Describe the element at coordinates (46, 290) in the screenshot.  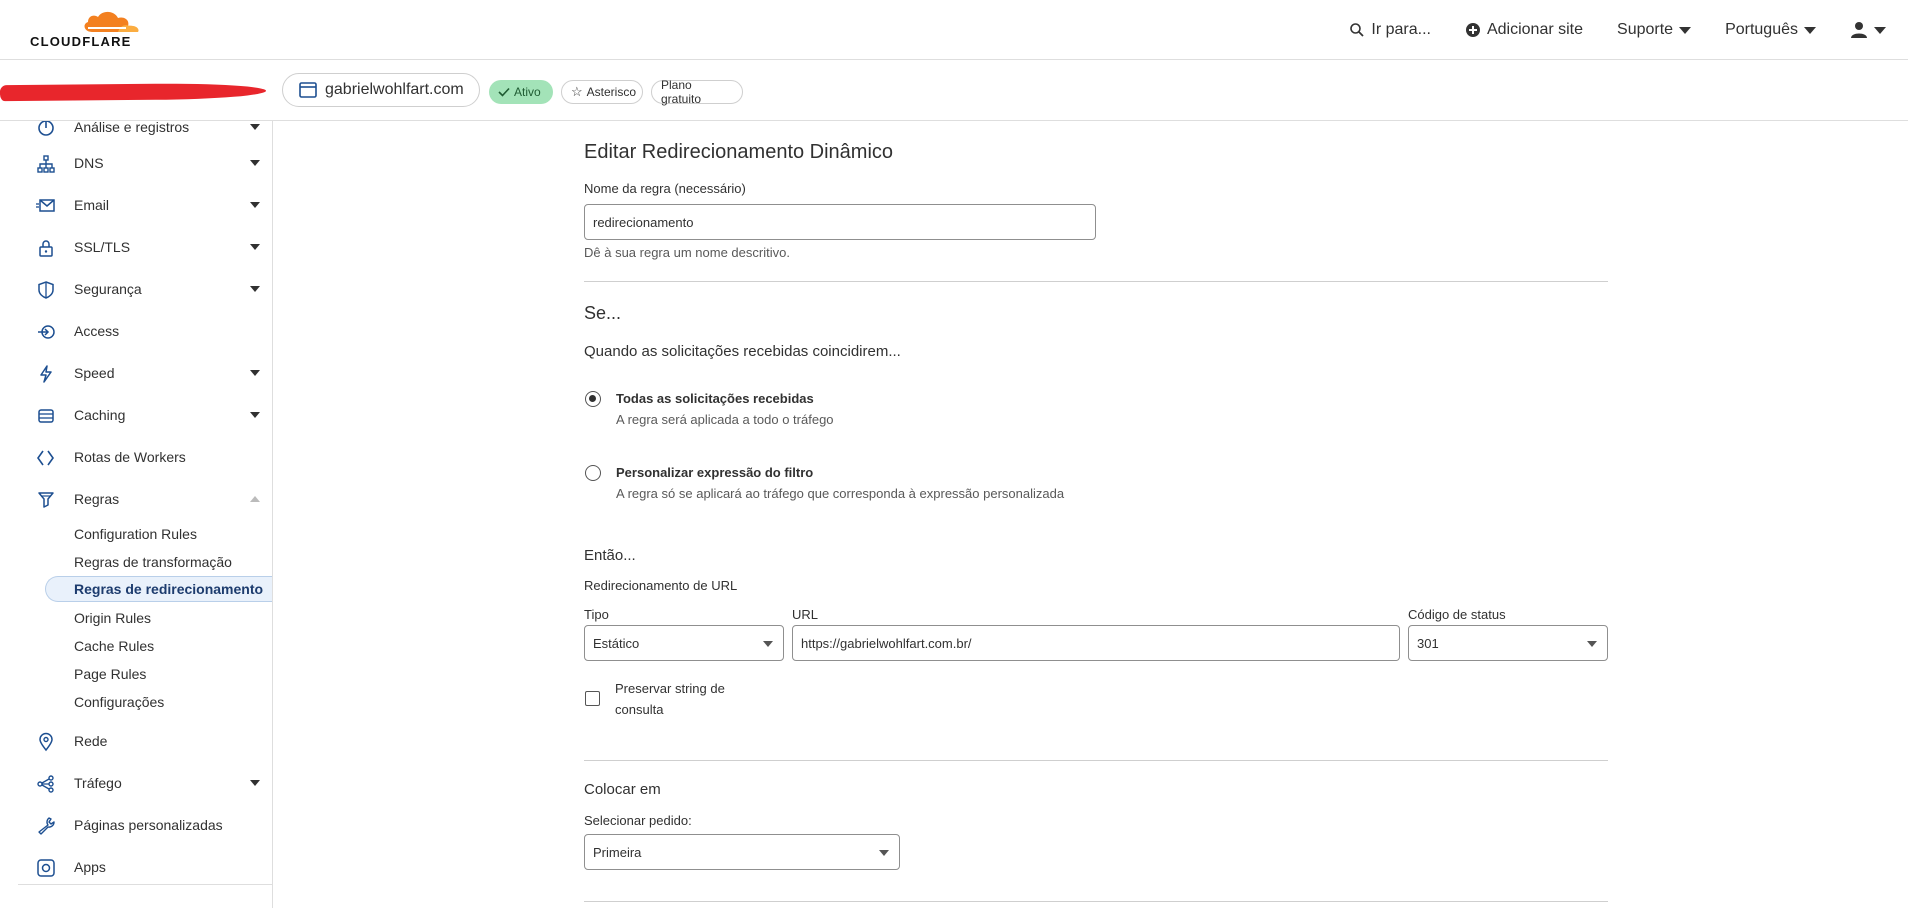
I see `shield-icon` at that location.